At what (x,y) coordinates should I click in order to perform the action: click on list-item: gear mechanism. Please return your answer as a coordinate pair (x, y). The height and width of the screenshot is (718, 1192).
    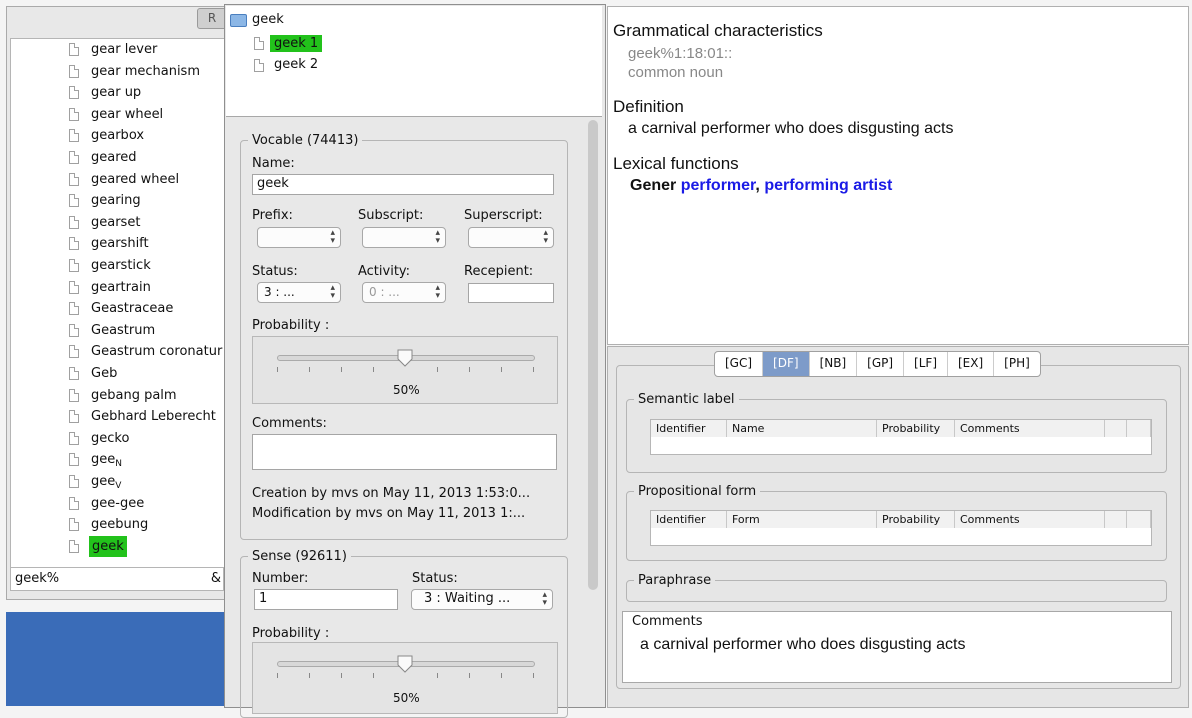
    Looking at the image, I should click on (118, 71).